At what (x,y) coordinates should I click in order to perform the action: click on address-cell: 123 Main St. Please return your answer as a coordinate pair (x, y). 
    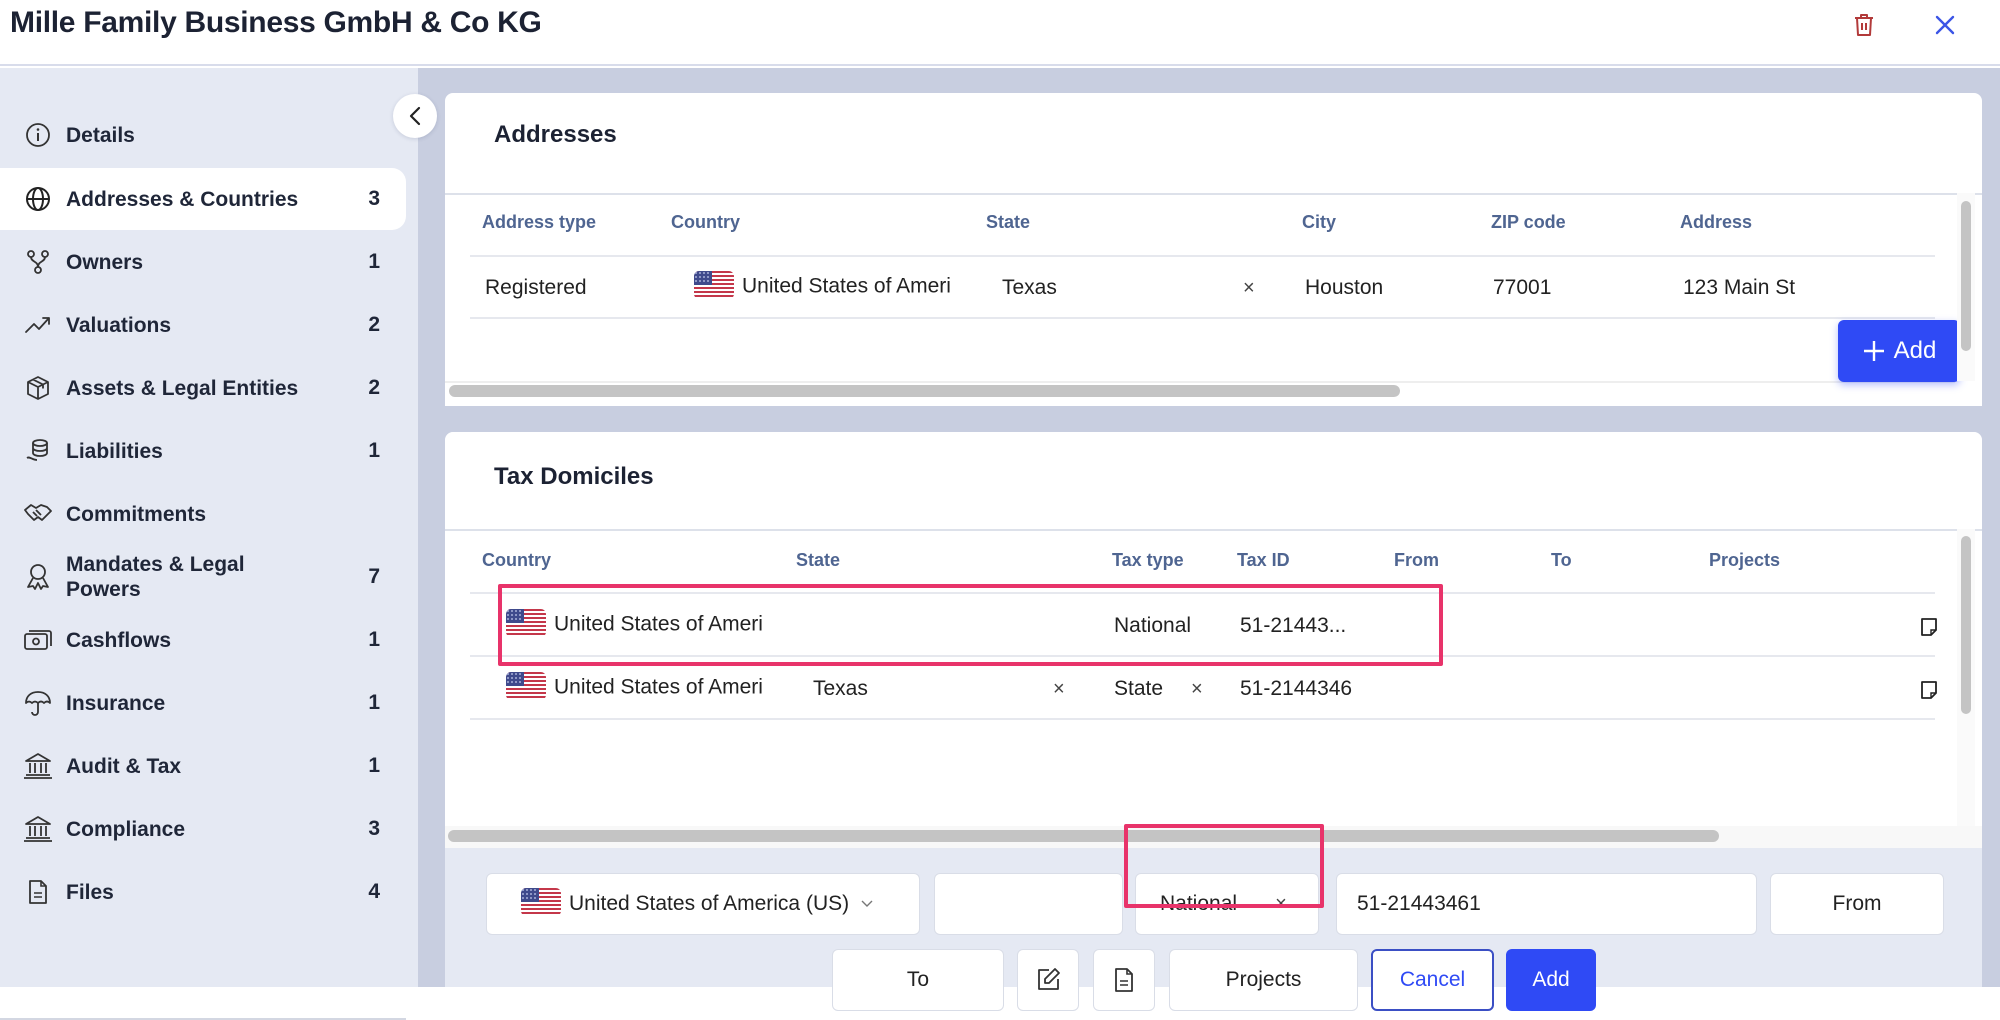
    Looking at the image, I should click on (1739, 287).